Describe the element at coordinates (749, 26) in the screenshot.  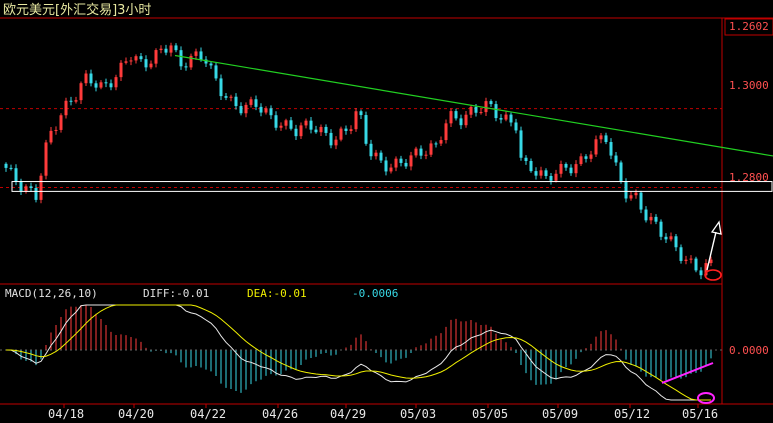
I see `current-price-label: 1.2602` at that location.